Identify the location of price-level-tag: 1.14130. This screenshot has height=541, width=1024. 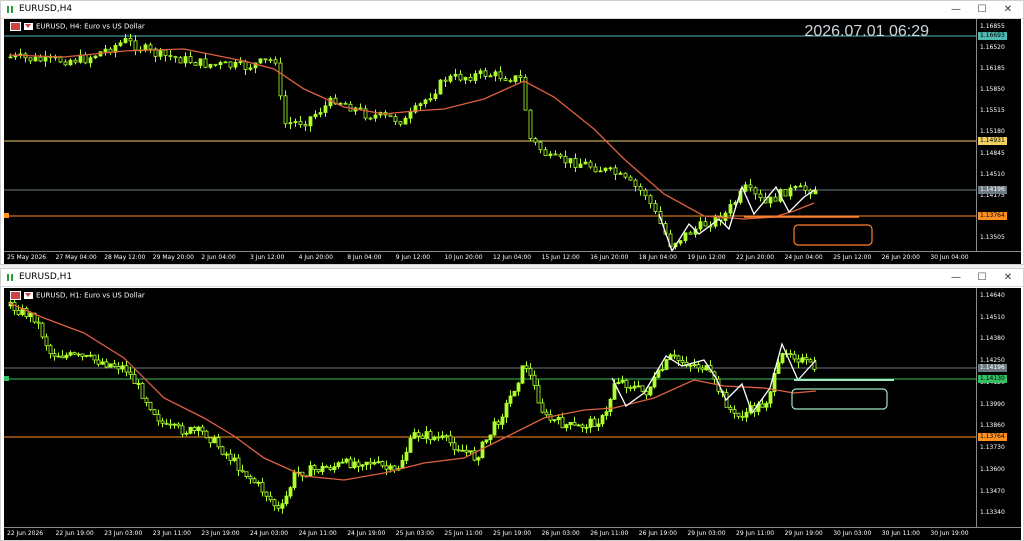
(992, 379).